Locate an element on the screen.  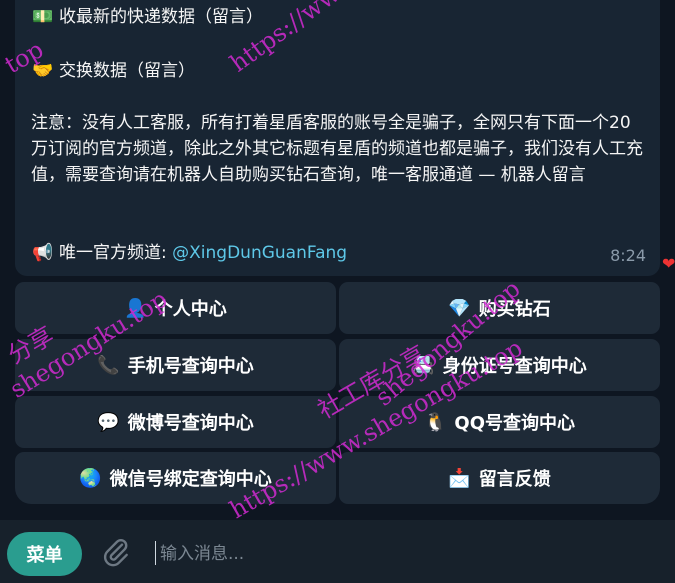
message-line-data: 💵 收最新的快递数据（留言） is located at coordinates (147, 17).